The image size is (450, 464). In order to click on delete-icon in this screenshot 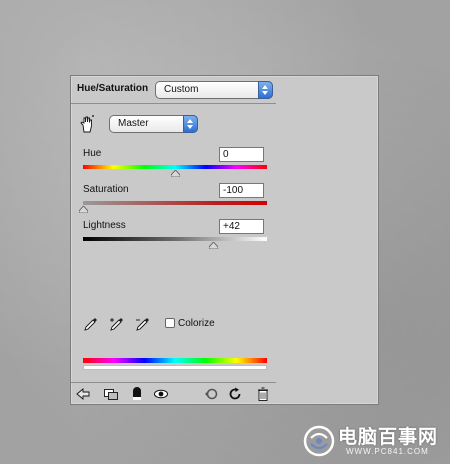, I will do `click(263, 394)`.